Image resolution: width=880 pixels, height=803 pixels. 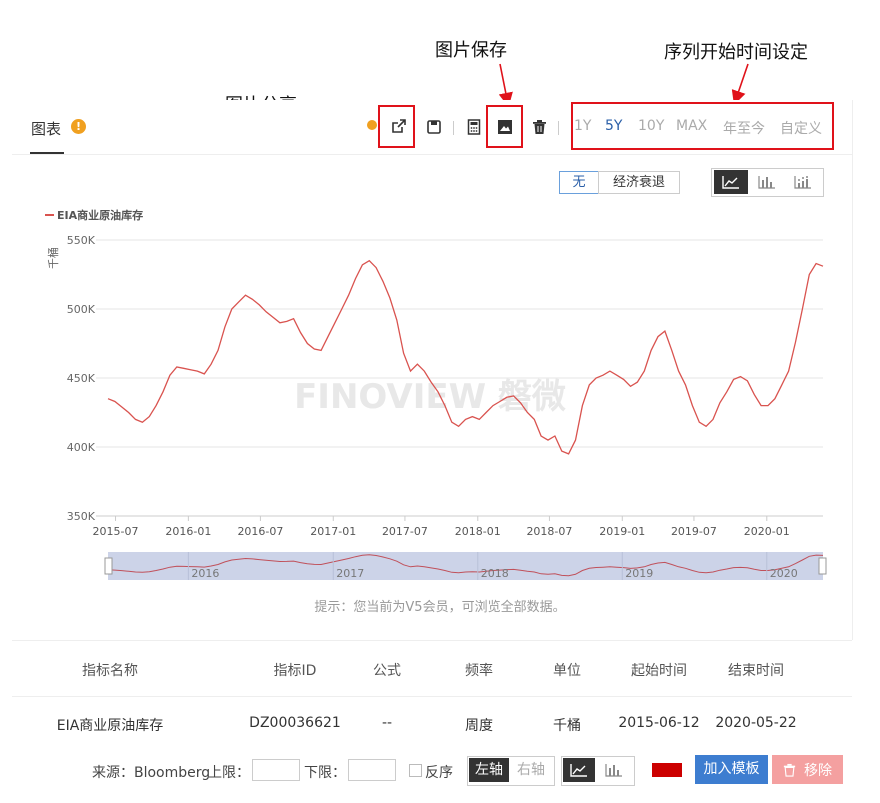 I want to click on table-cell-start: 2015-06-12, so click(x=659, y=723).